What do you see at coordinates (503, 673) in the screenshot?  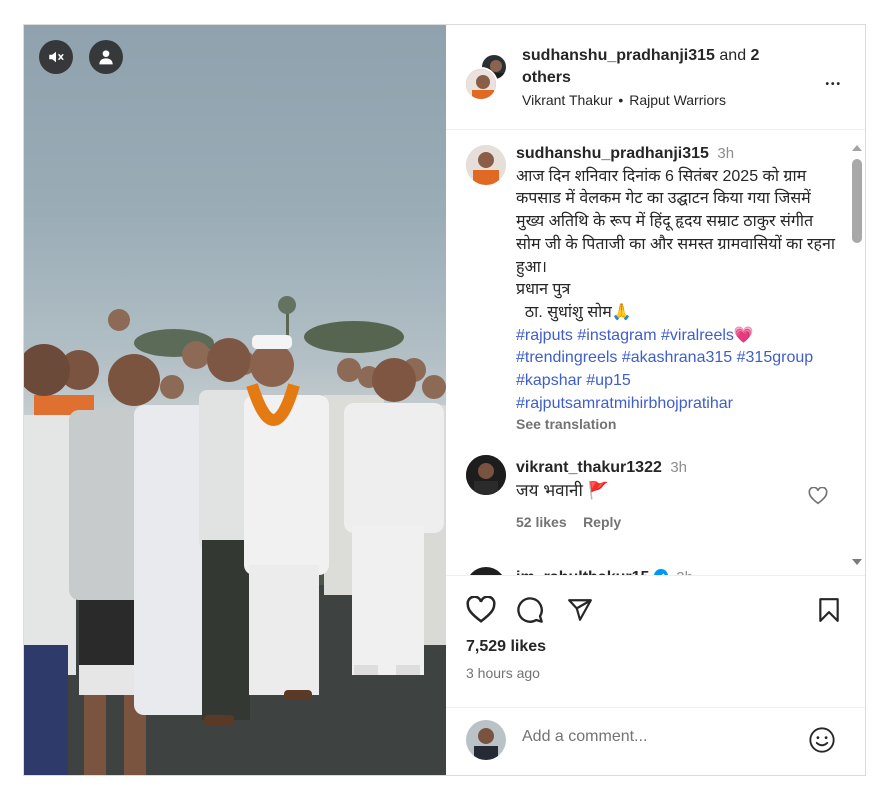 I see `post-time: 3 hours ago` at bounding box center [503, 673].